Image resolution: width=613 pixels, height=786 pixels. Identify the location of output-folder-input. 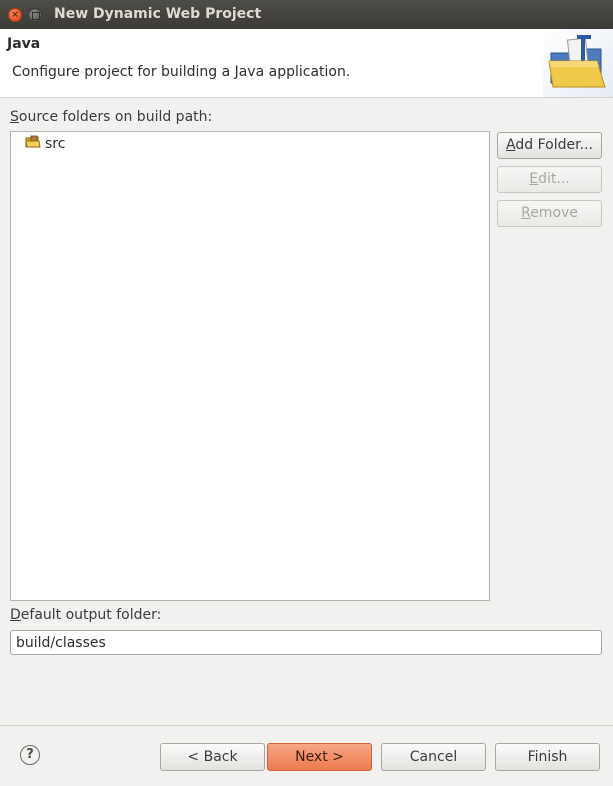
(306, 642).